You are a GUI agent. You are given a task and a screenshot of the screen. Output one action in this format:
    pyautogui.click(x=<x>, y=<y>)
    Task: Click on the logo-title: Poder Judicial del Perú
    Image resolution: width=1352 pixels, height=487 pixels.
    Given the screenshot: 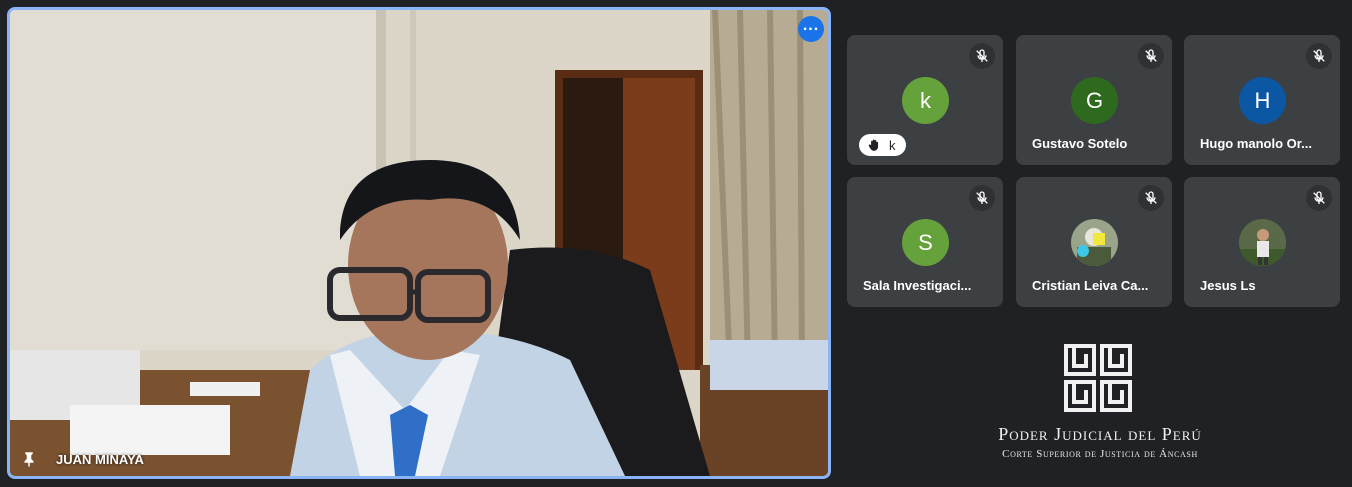 What is the action you would take?
    pyautogui.click(x=1100, y=434)
    